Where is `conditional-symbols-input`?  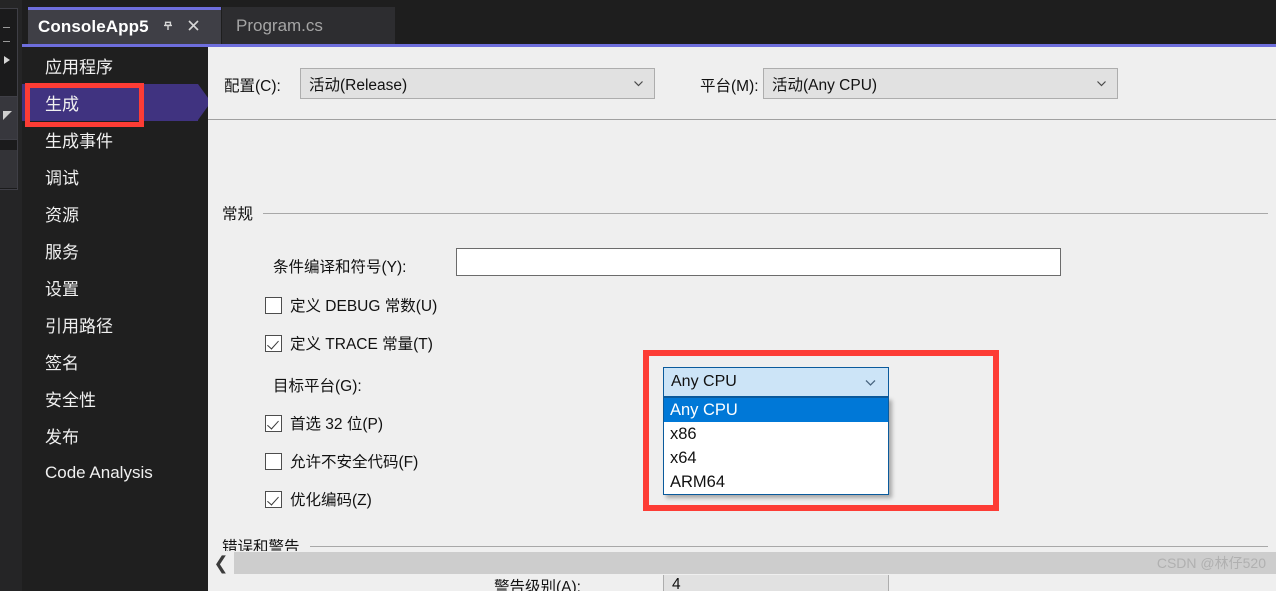
conditional-symbols-input is located at coordinates (758, 262).